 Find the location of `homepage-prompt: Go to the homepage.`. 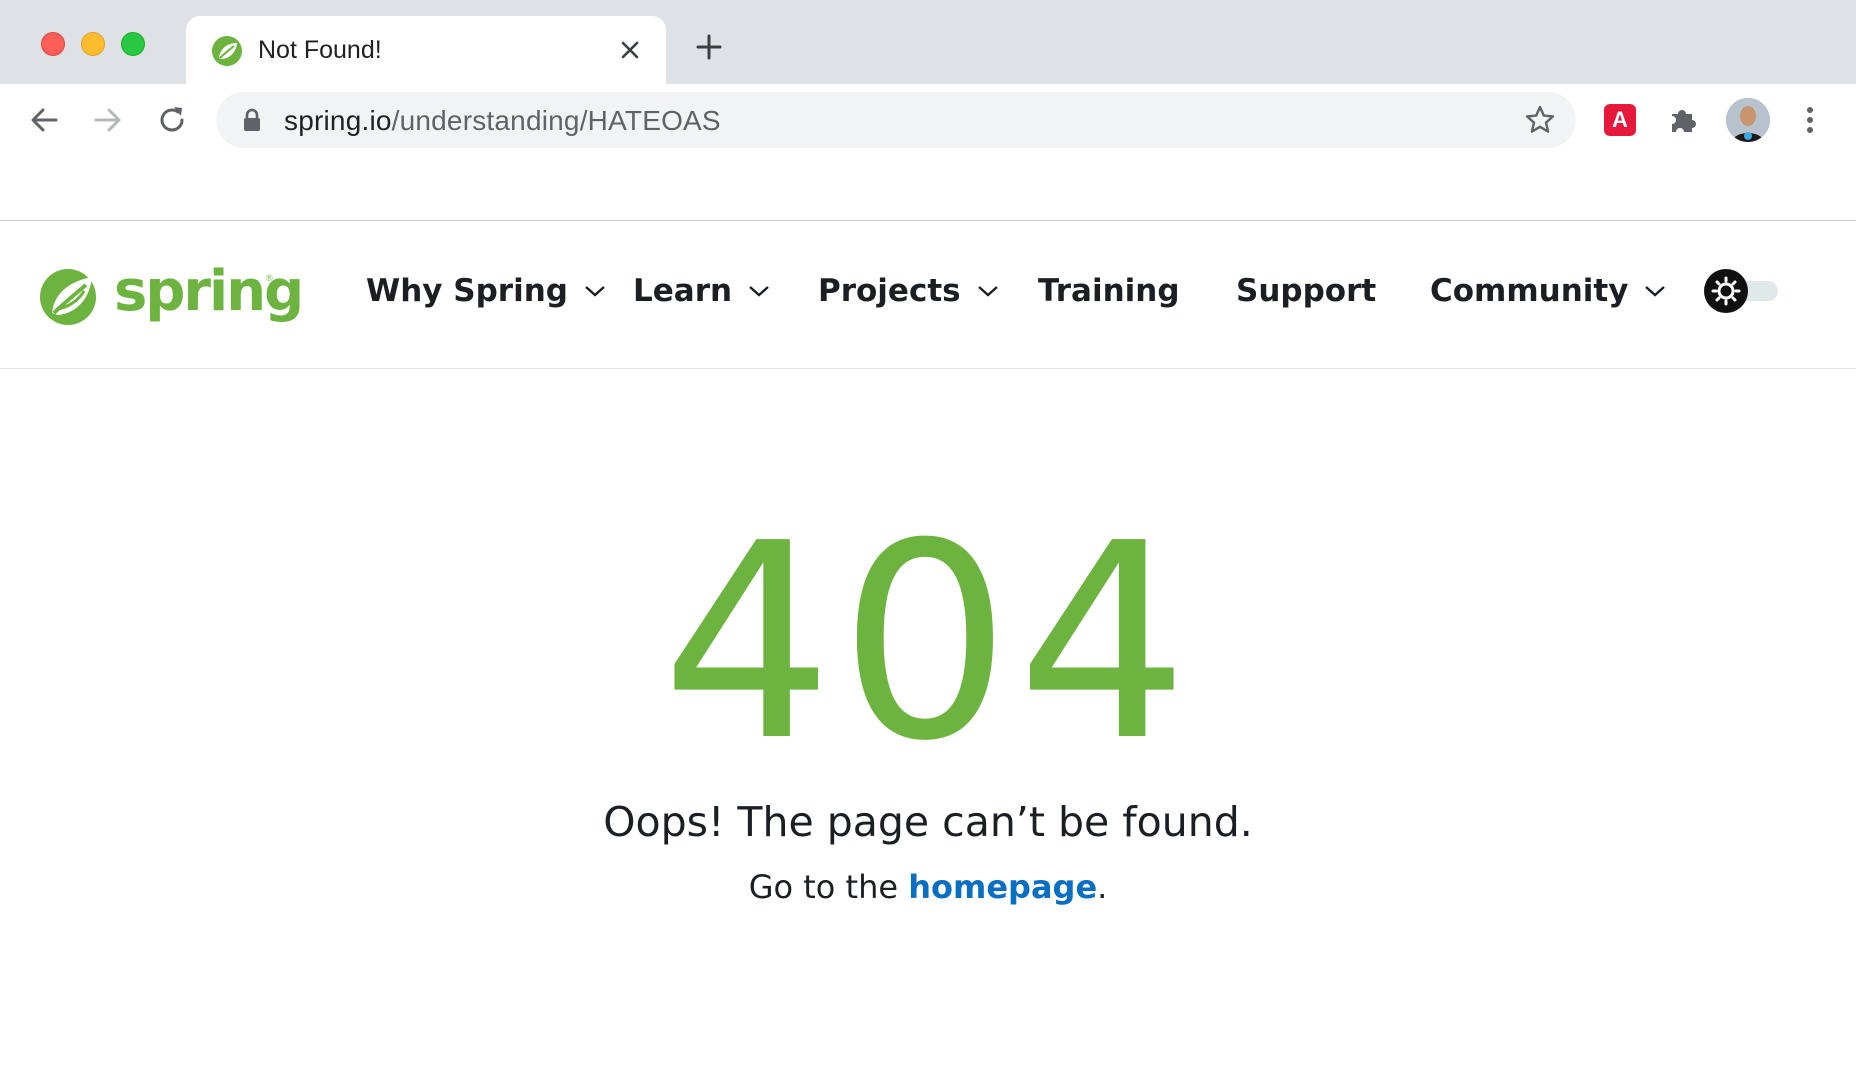

homepage-prompt: Go to the homepage. is located at coordinates (928, 887).